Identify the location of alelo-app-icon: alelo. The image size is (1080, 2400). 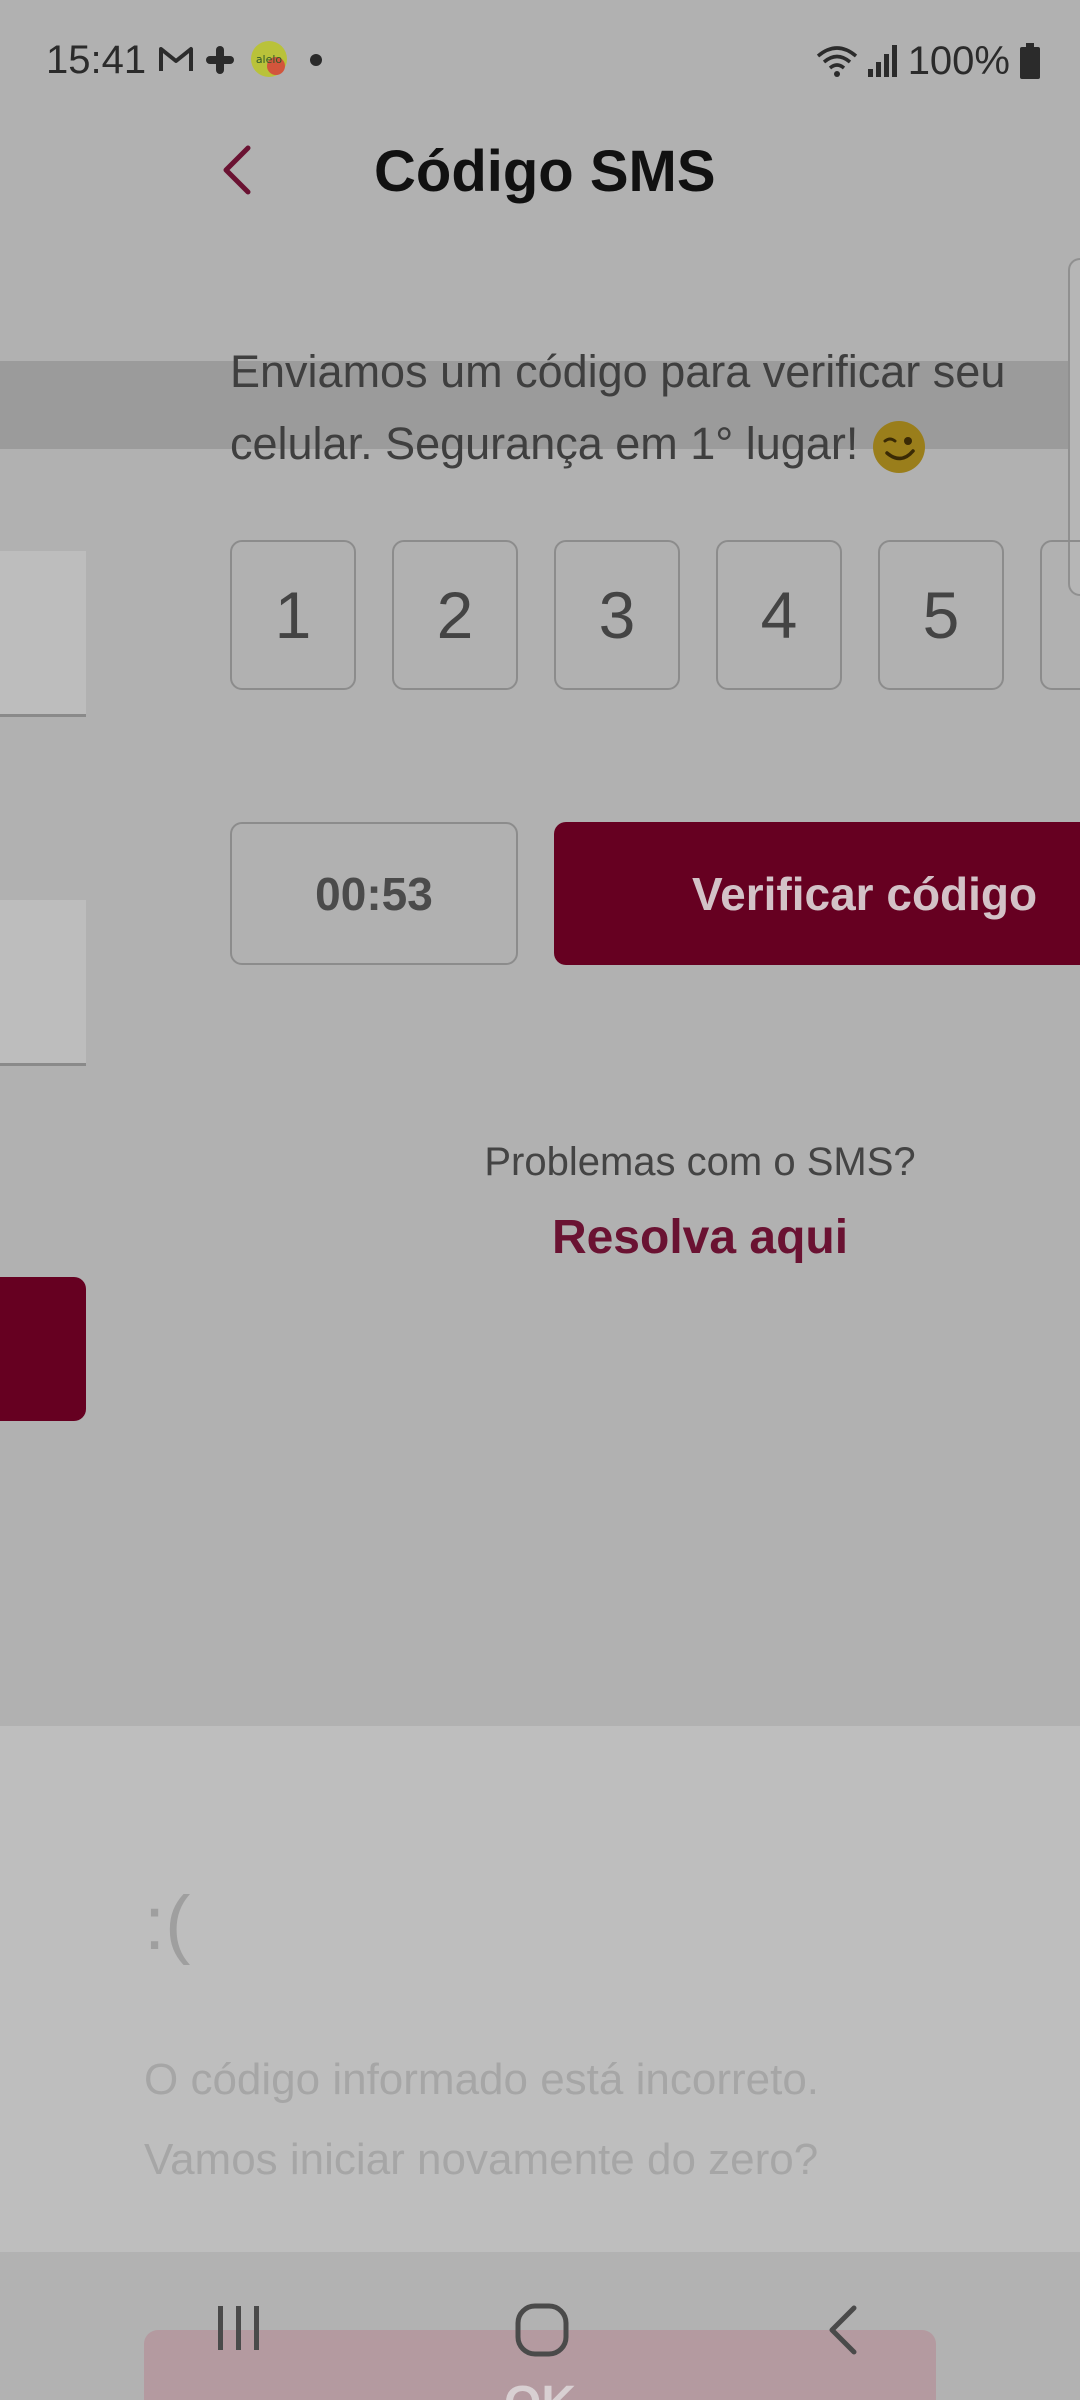
(269, 59).